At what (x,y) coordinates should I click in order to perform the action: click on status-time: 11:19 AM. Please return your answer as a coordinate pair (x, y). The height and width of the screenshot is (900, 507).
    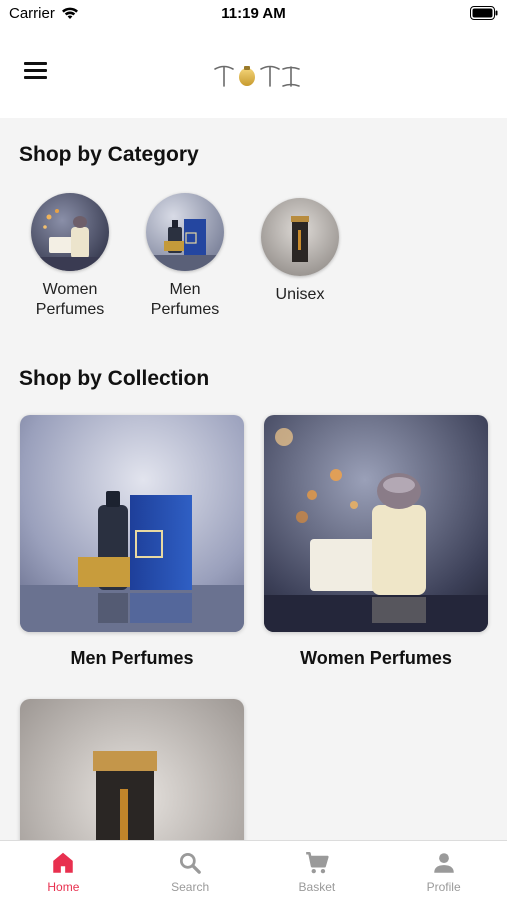
    Looking at the image, I should click on (253, 13).